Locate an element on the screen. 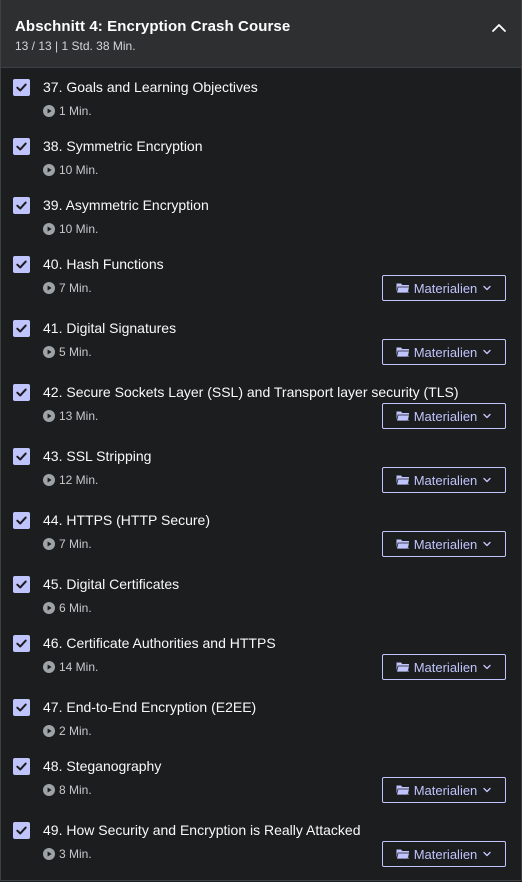 The height and width of the screenshot is (882, 522). lesson-title: 41. Digital Signatures is located at coordinates (109, 328).